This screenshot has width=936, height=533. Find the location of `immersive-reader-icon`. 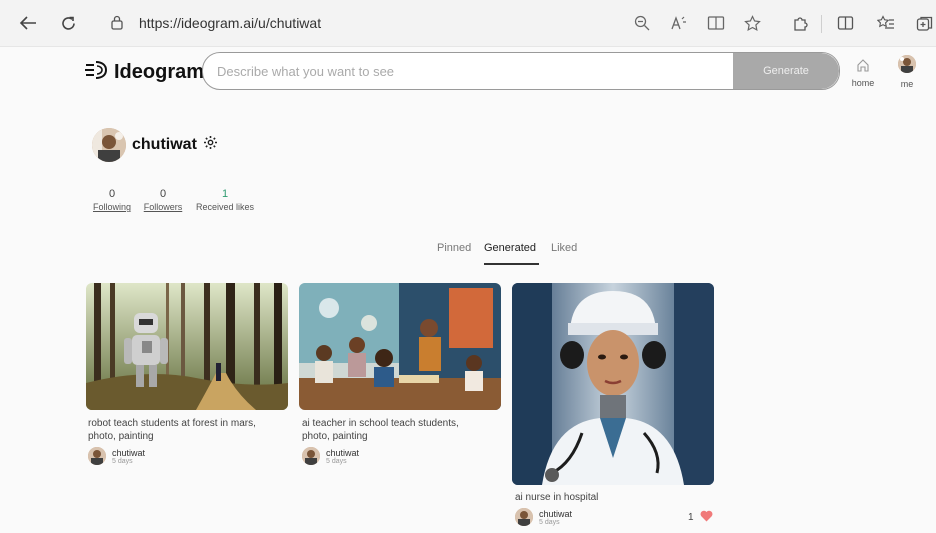

immersive-reader-icon is located at coordinates (716, 23).